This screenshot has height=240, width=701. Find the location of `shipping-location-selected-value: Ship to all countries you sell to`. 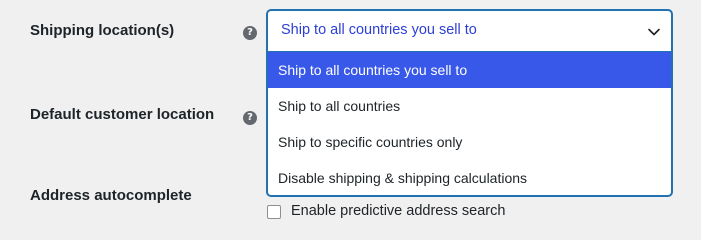

shipping-location-selected-value: Ship to all countries you sell to is located at coordinates (379, 30).